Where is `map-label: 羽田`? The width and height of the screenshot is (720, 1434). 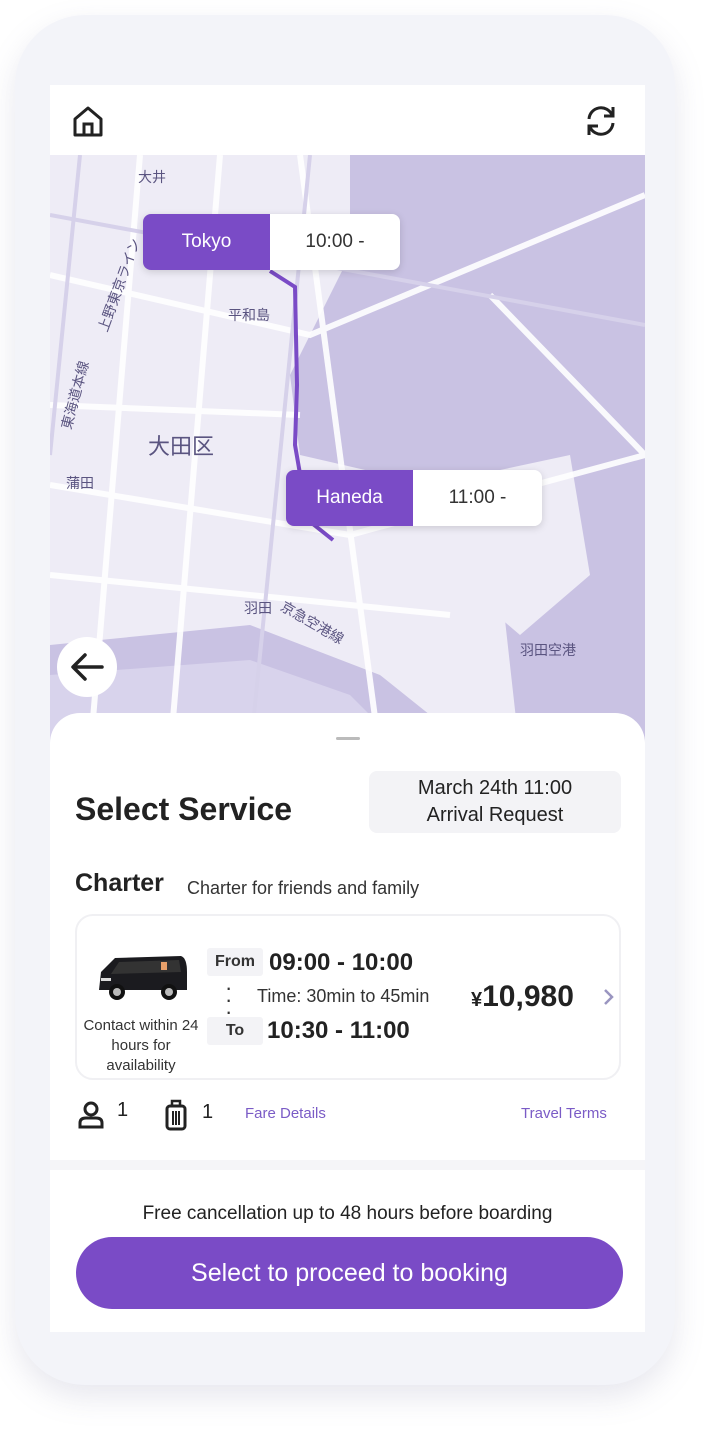
map-label: 羽田 is located at coordinates (258, 608).